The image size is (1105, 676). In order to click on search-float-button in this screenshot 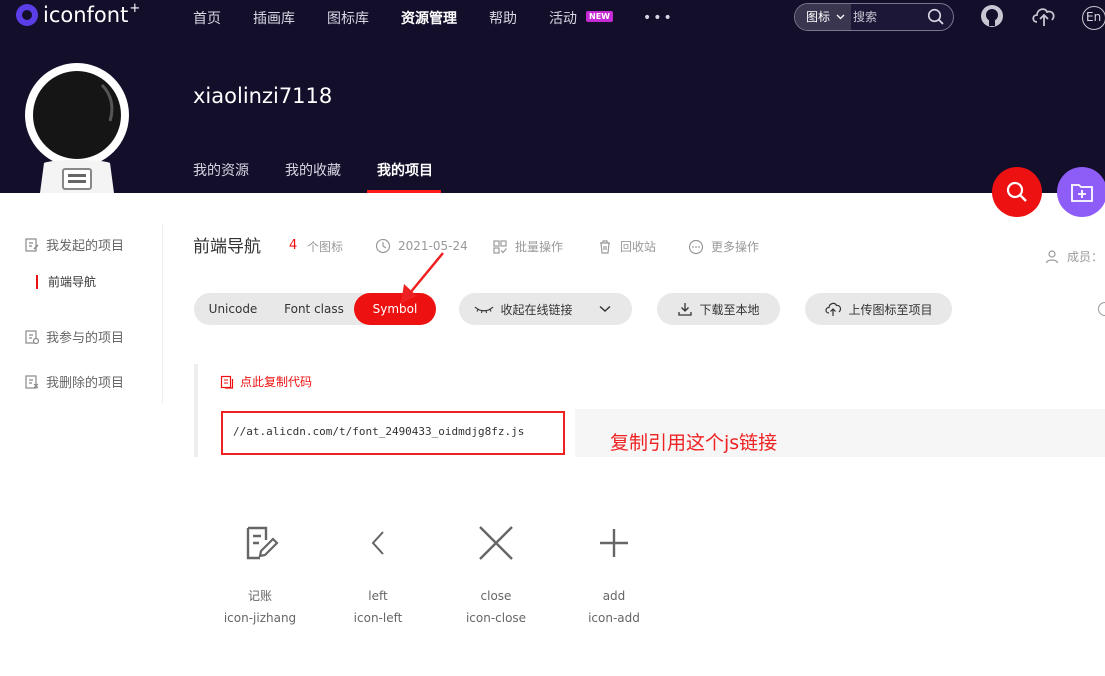, I will do `click(1017, 192)`.